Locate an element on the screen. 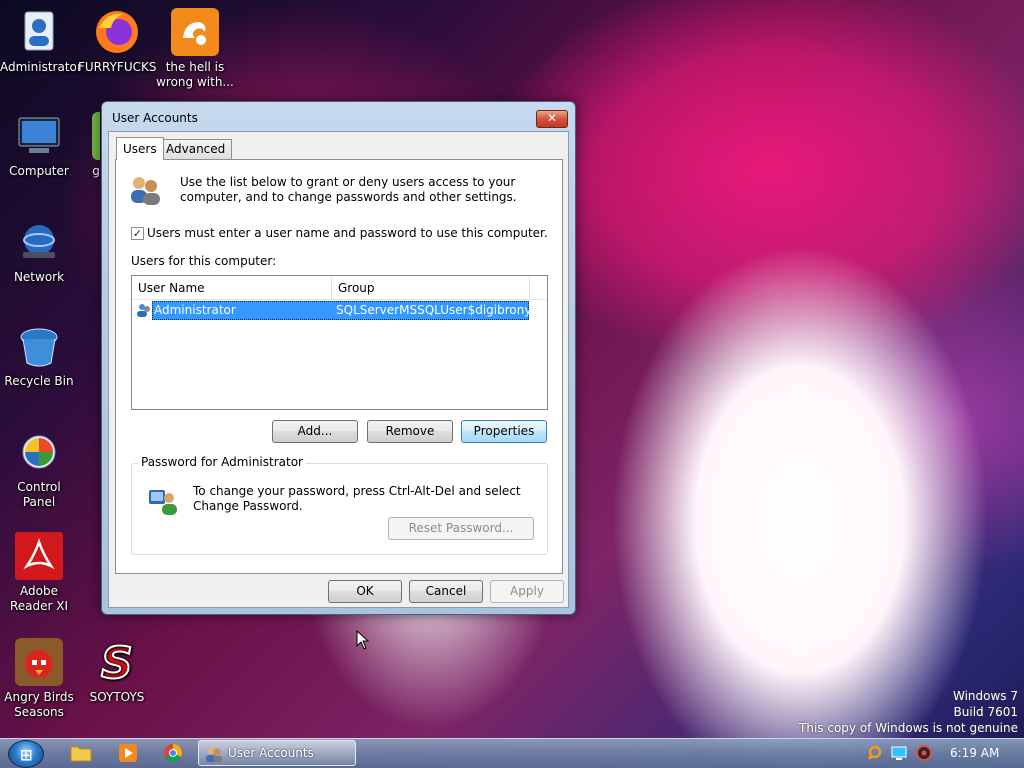 The width and height of the screenshot is (1024, 768). taskbar-chrome is located at coordinates (173, 753).